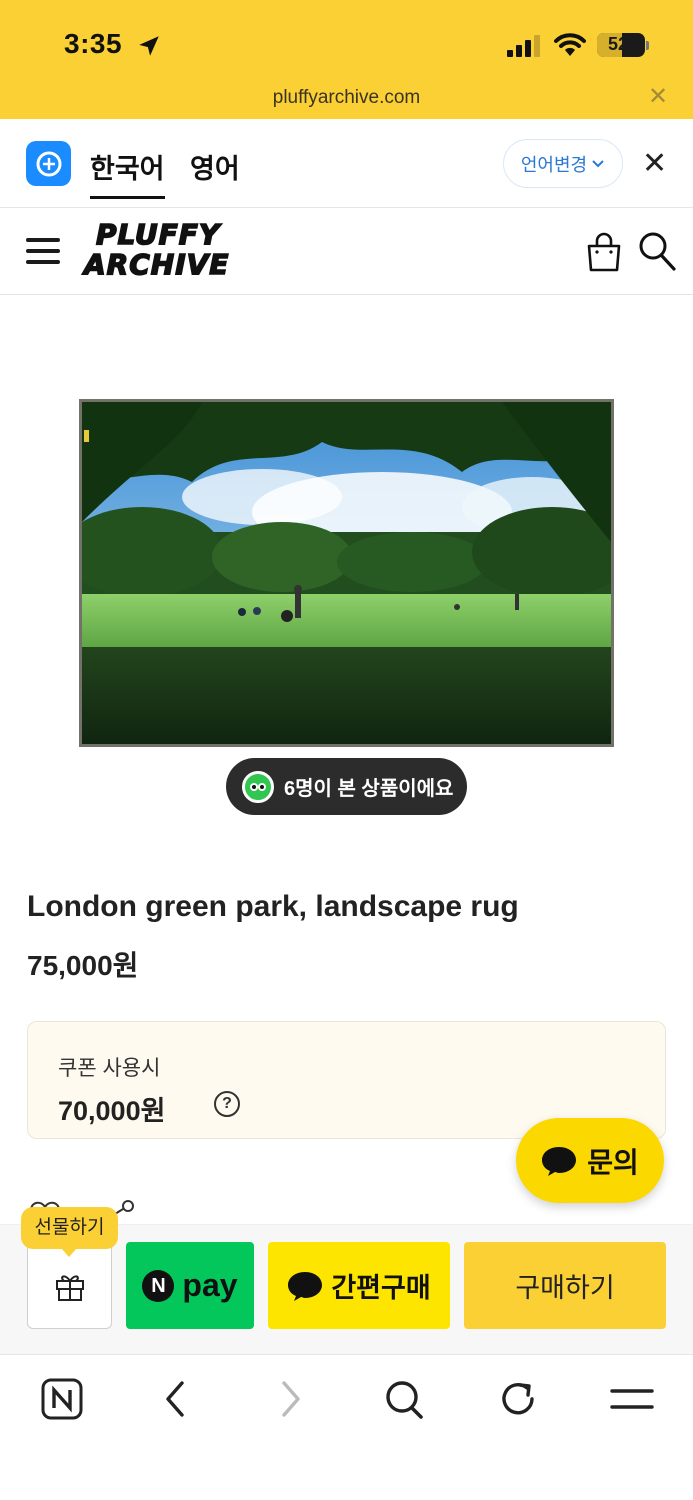 This screenshot has height=1500, width=693. What do you see at coordinates (654, 164) in the screenshot?
I see `translate-close-icon: ✕` at bounding box center [654, 164].